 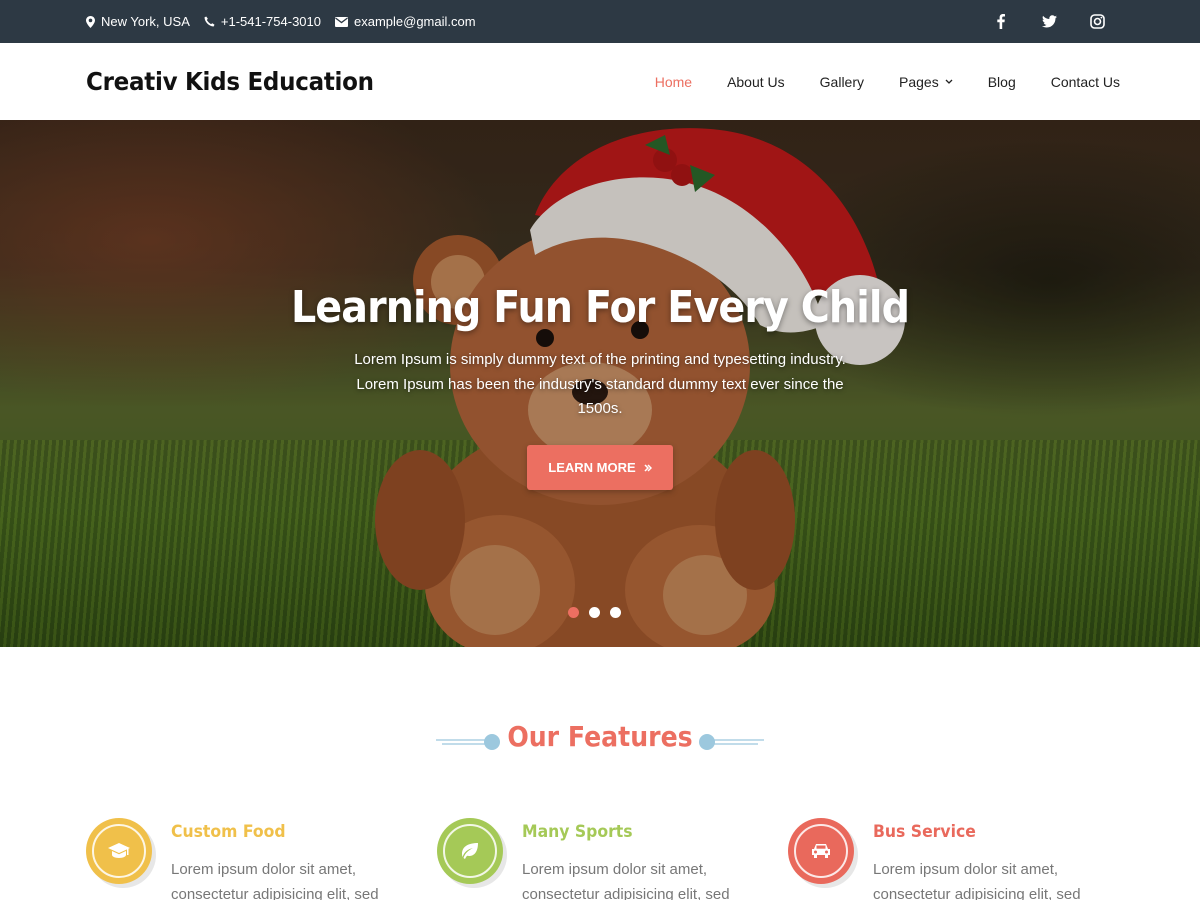 What do you see at coordinates (1033, 21) in the screenshot?
I see `social-links` at bounding box center [1033, 21].